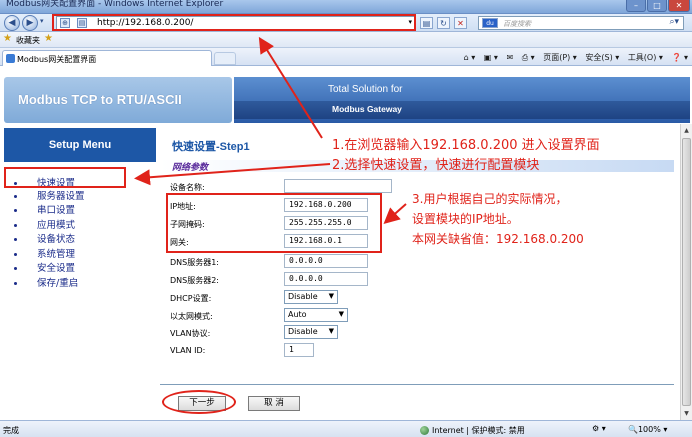 This screenshot has height=437, width=692. What do you see at coordinates (490, 199) in the screenshot?
I see `annotation-step3-line1: 3.用户根据自己的实际情况，` at bounding box center [490, 199].